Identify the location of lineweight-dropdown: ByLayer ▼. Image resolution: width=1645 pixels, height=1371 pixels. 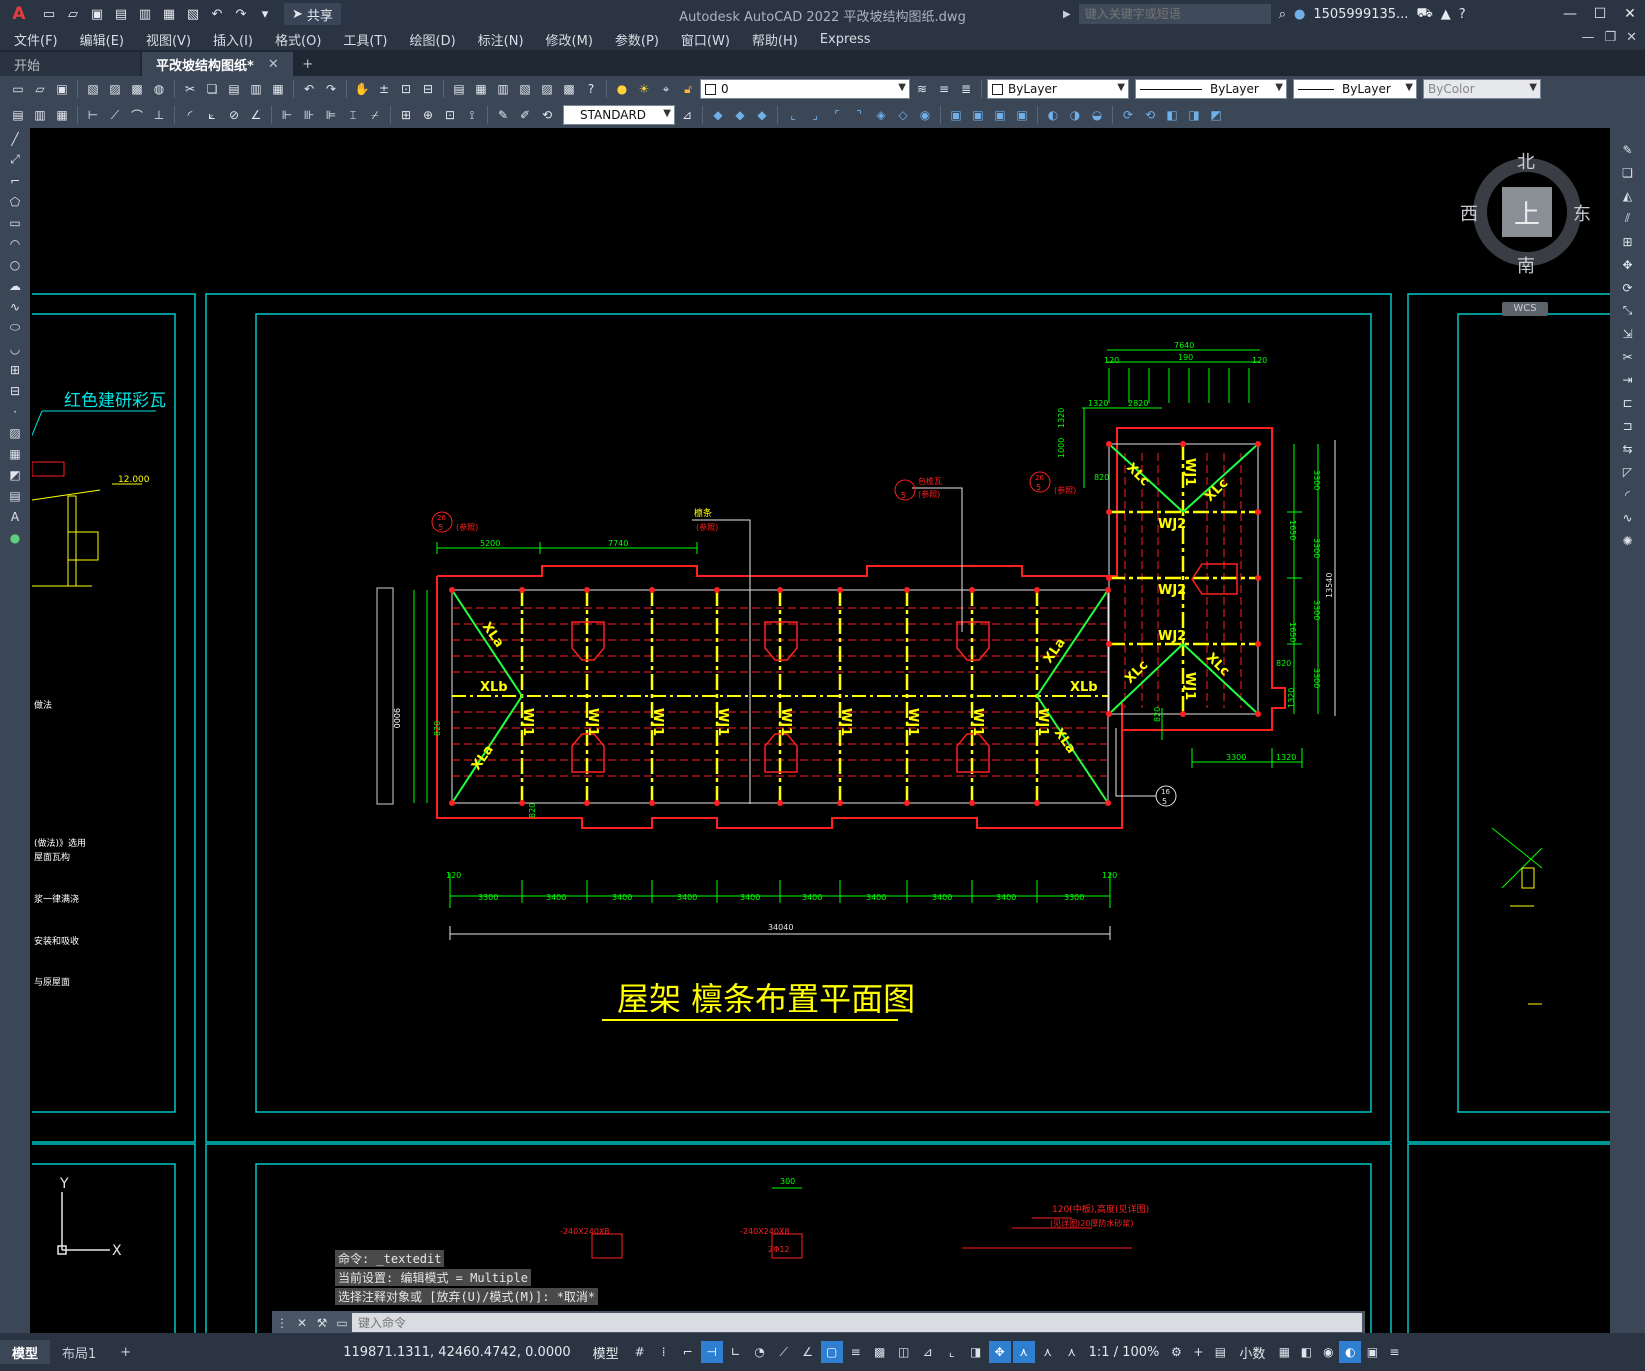
(1355, 89).